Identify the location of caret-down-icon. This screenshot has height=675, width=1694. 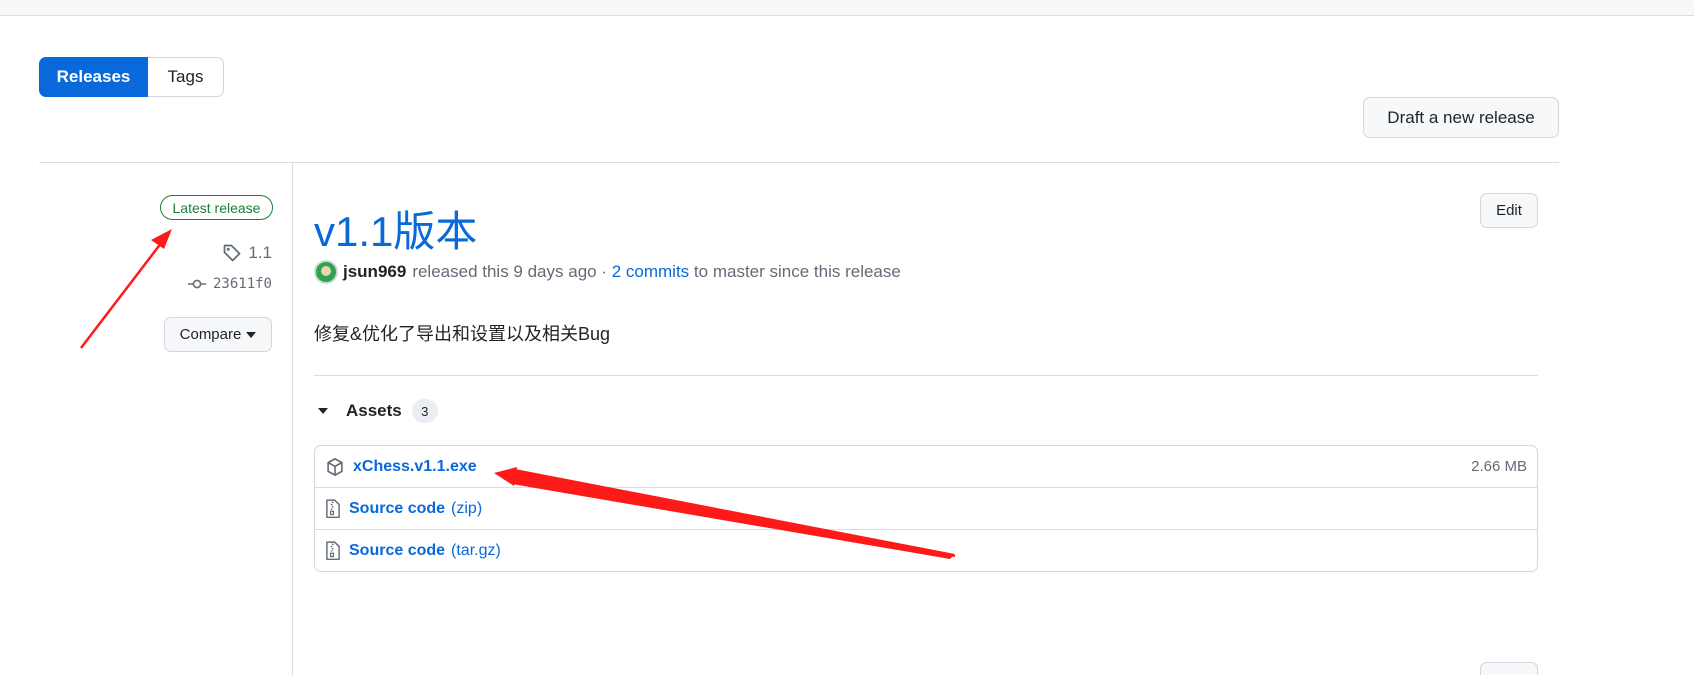
(251, 334).